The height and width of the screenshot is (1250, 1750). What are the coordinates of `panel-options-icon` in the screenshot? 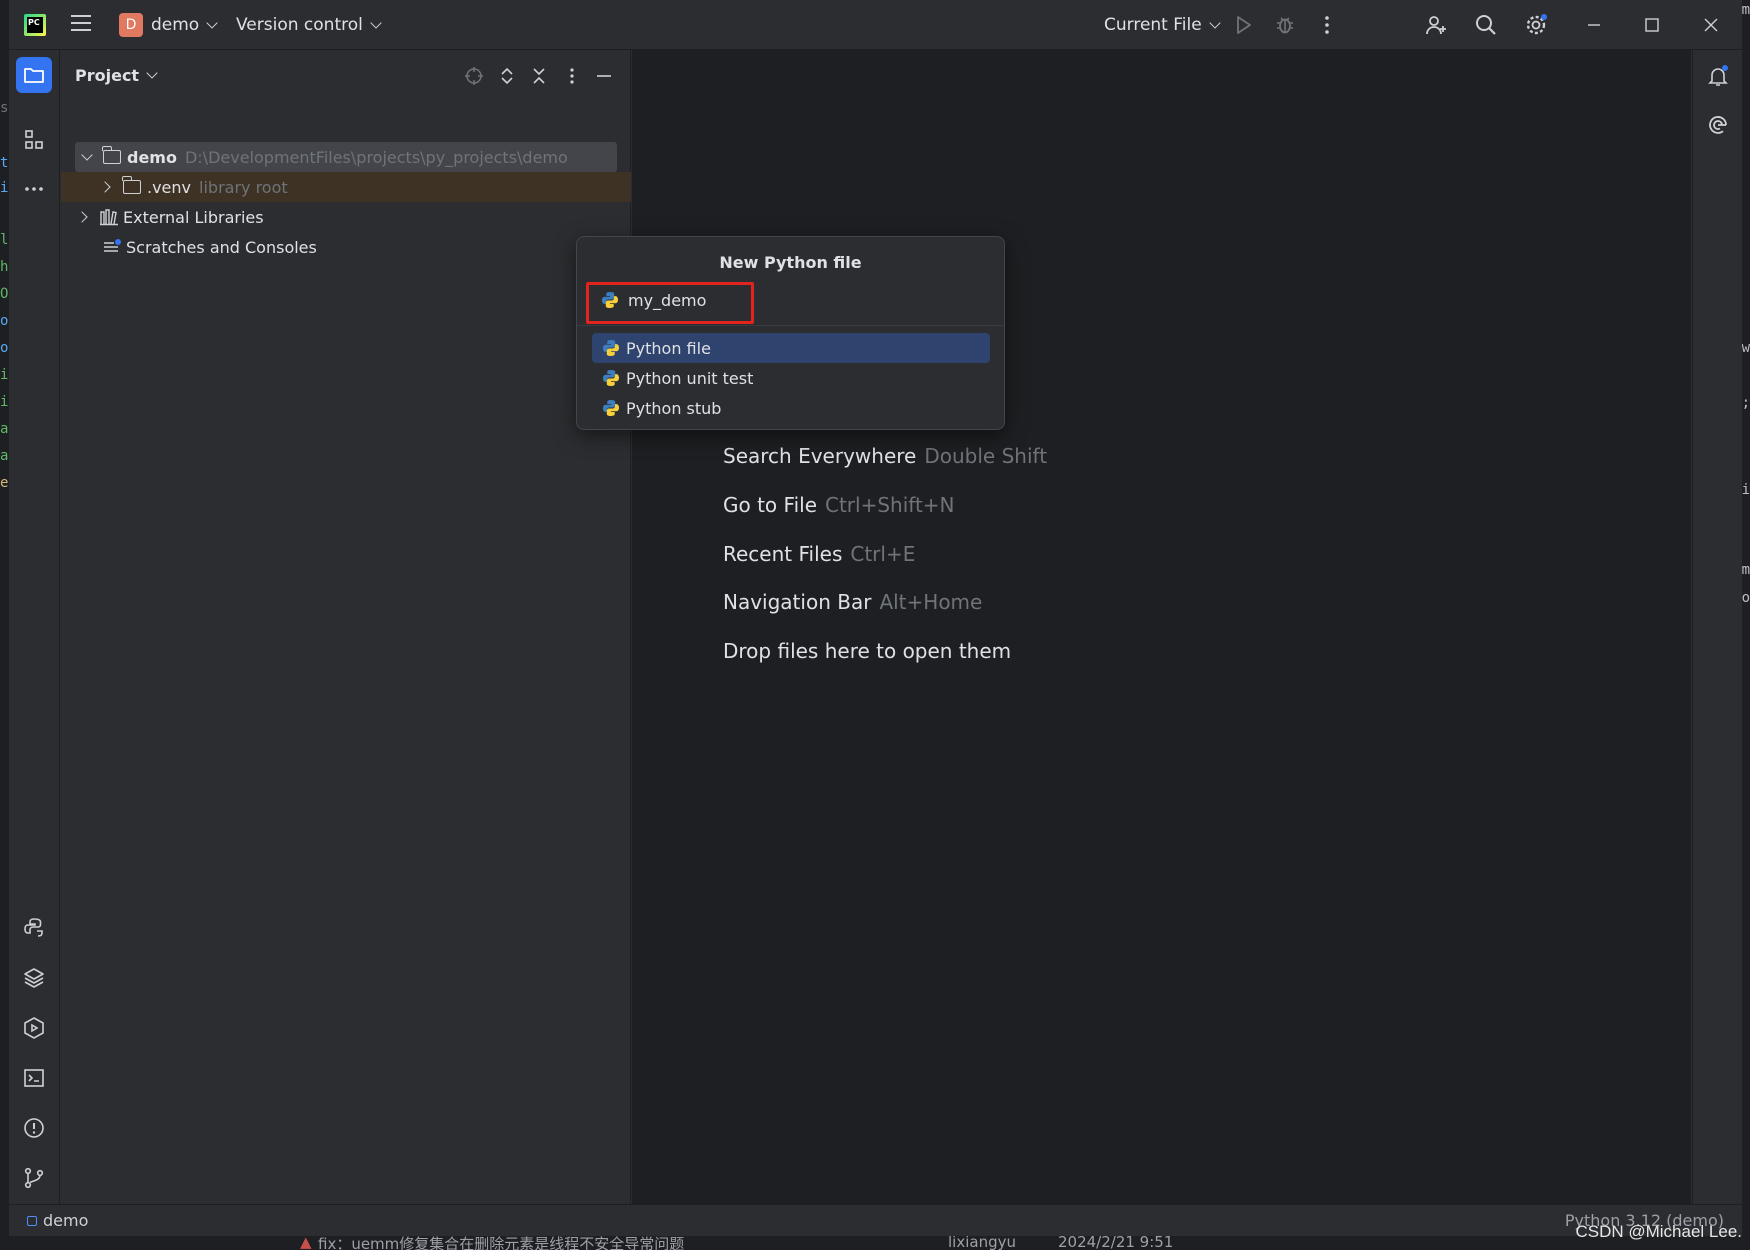 It's located at (572, 76).